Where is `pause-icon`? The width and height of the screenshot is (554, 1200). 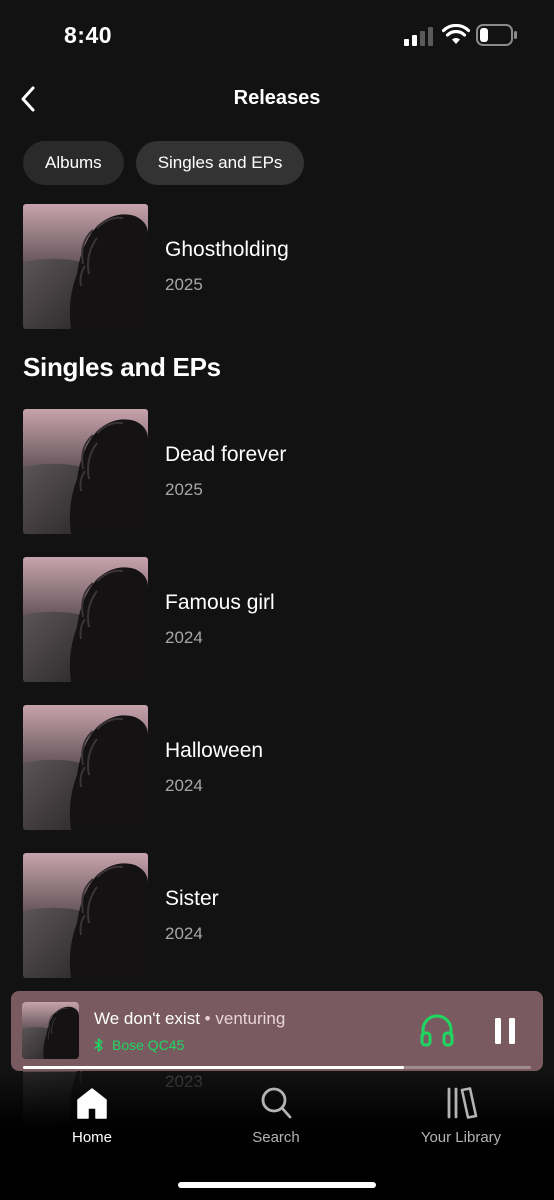 pause-icon is located at coordinates (505, 1031).